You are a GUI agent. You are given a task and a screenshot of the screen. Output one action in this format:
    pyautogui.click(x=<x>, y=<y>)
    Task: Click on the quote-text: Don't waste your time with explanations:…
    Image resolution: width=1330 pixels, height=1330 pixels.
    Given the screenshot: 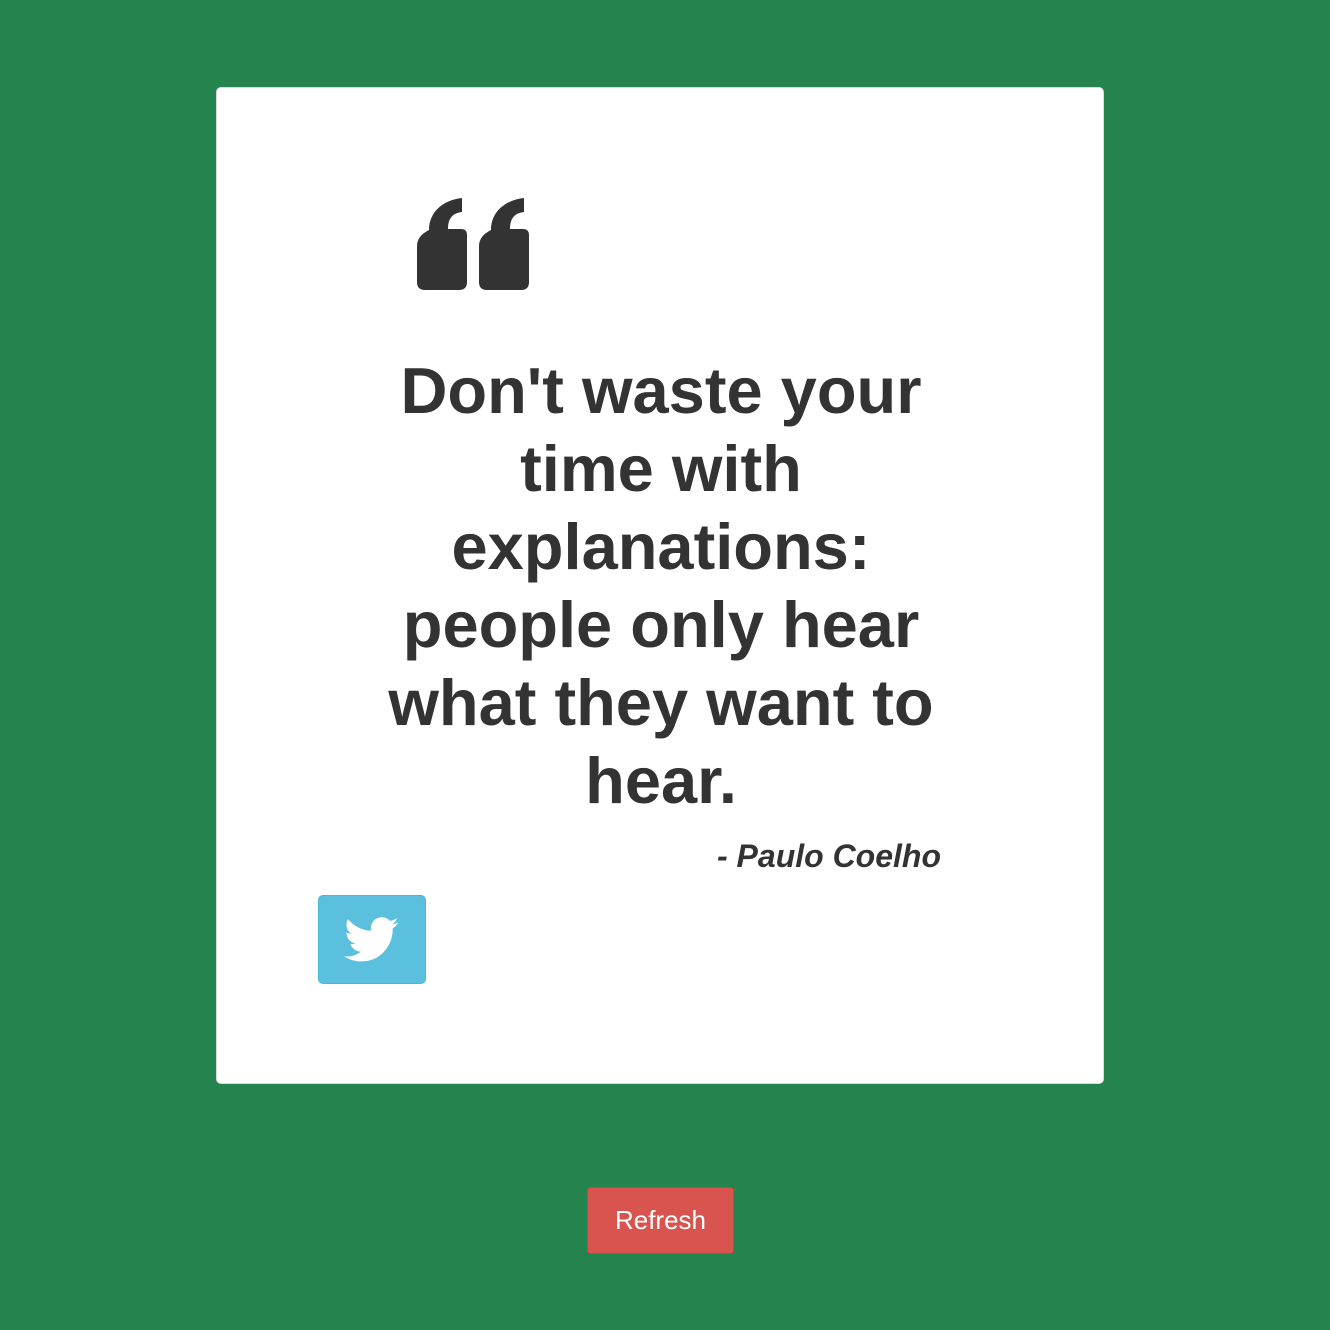 What is the action you would take?
    pyautogui.click(x=661, y=585)
    